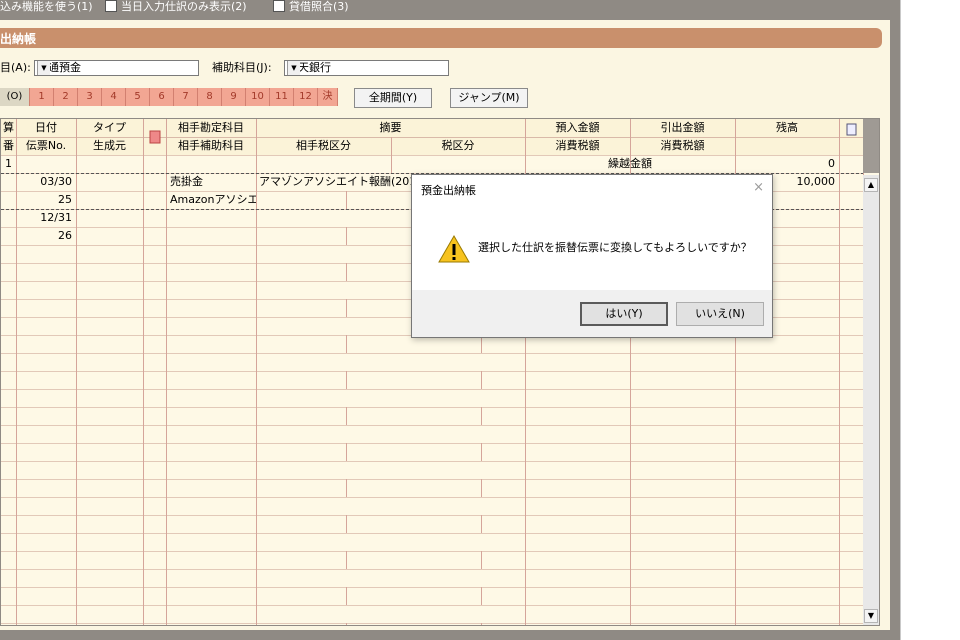  Describe the element at coordinates (787, 127) in the screenshot. I see `column-header: 残高` at that location.